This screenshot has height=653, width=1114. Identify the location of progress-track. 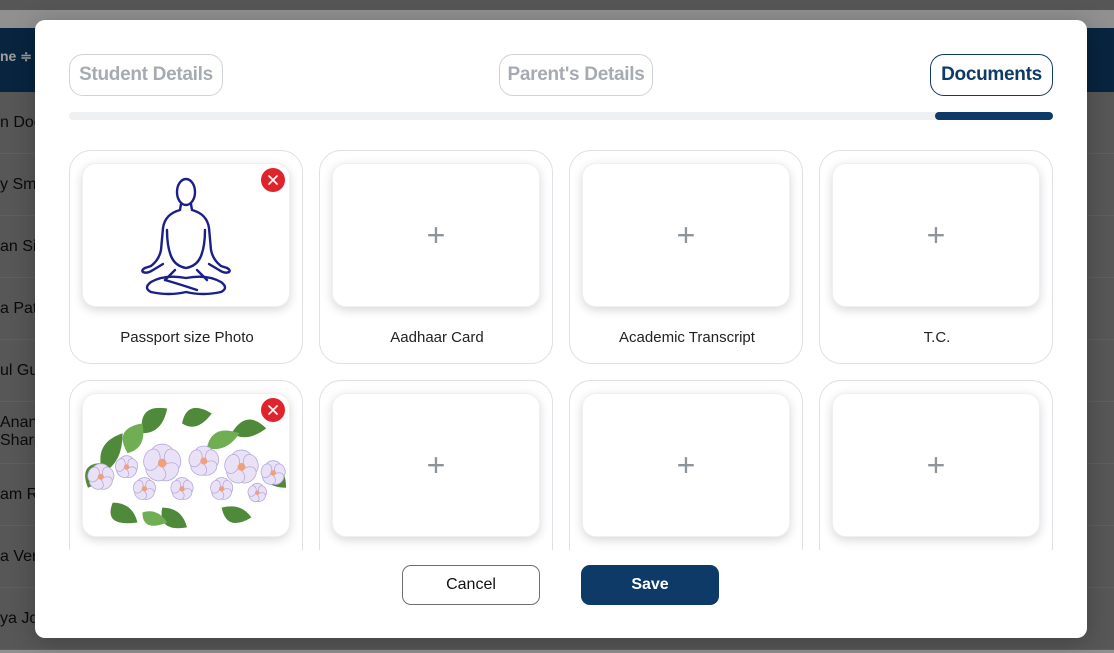
(561, 116).